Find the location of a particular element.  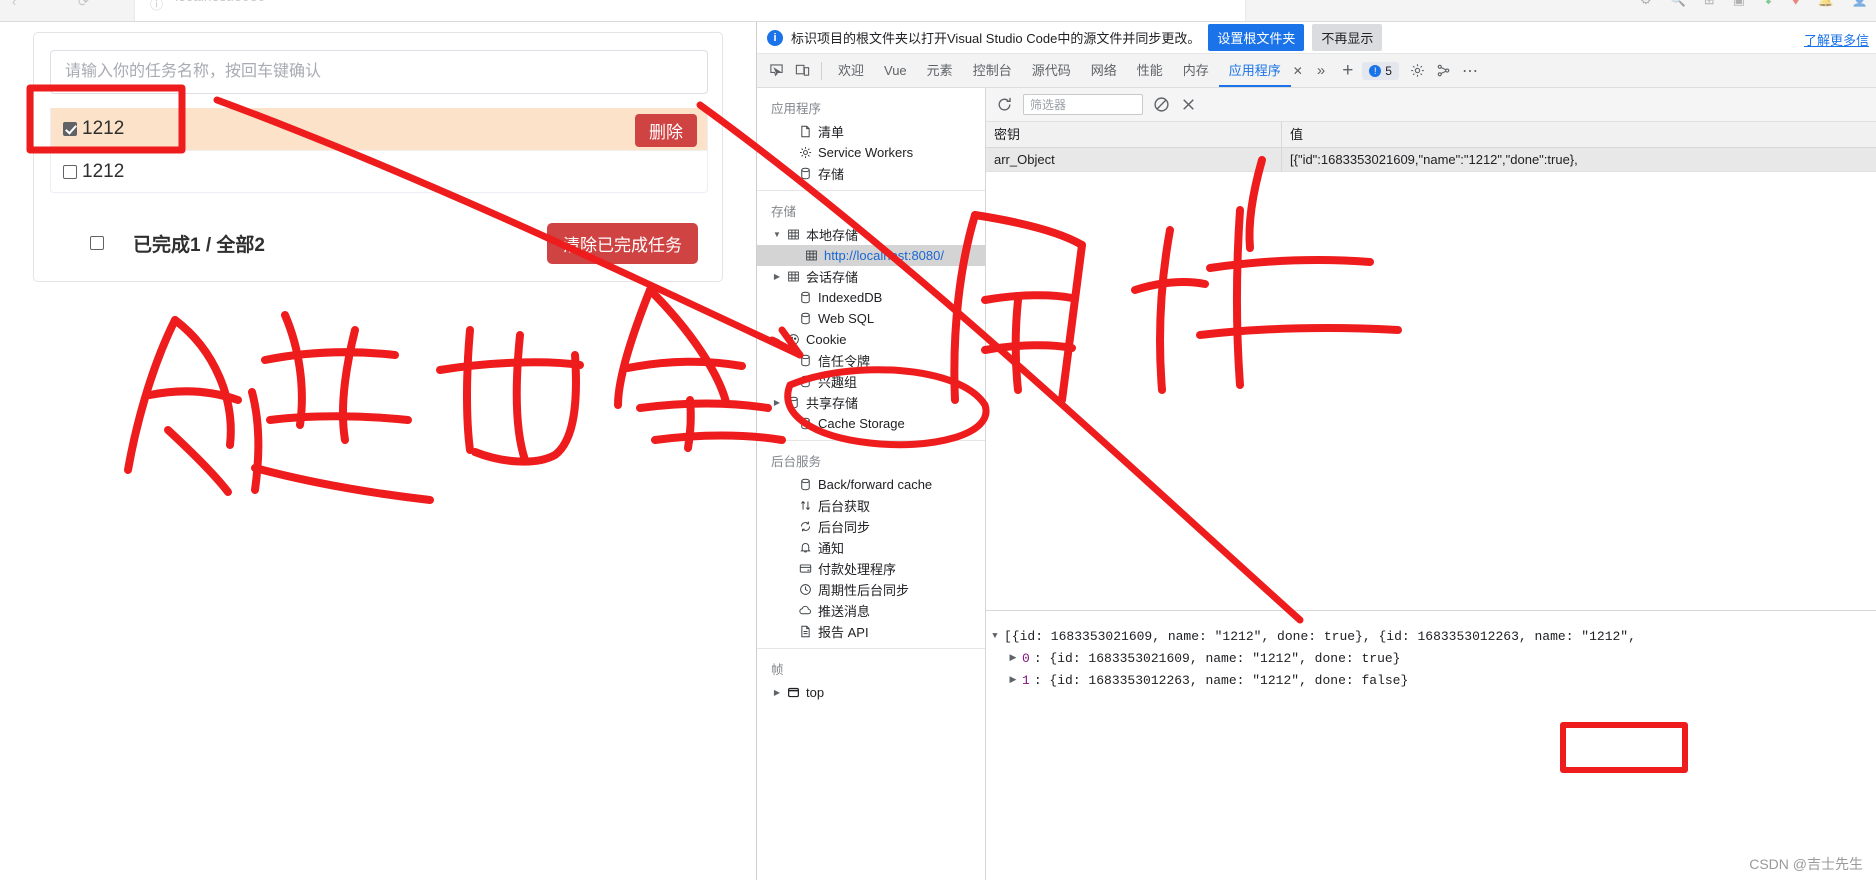

clear-all-icon is located at coordinates (1161, 104).